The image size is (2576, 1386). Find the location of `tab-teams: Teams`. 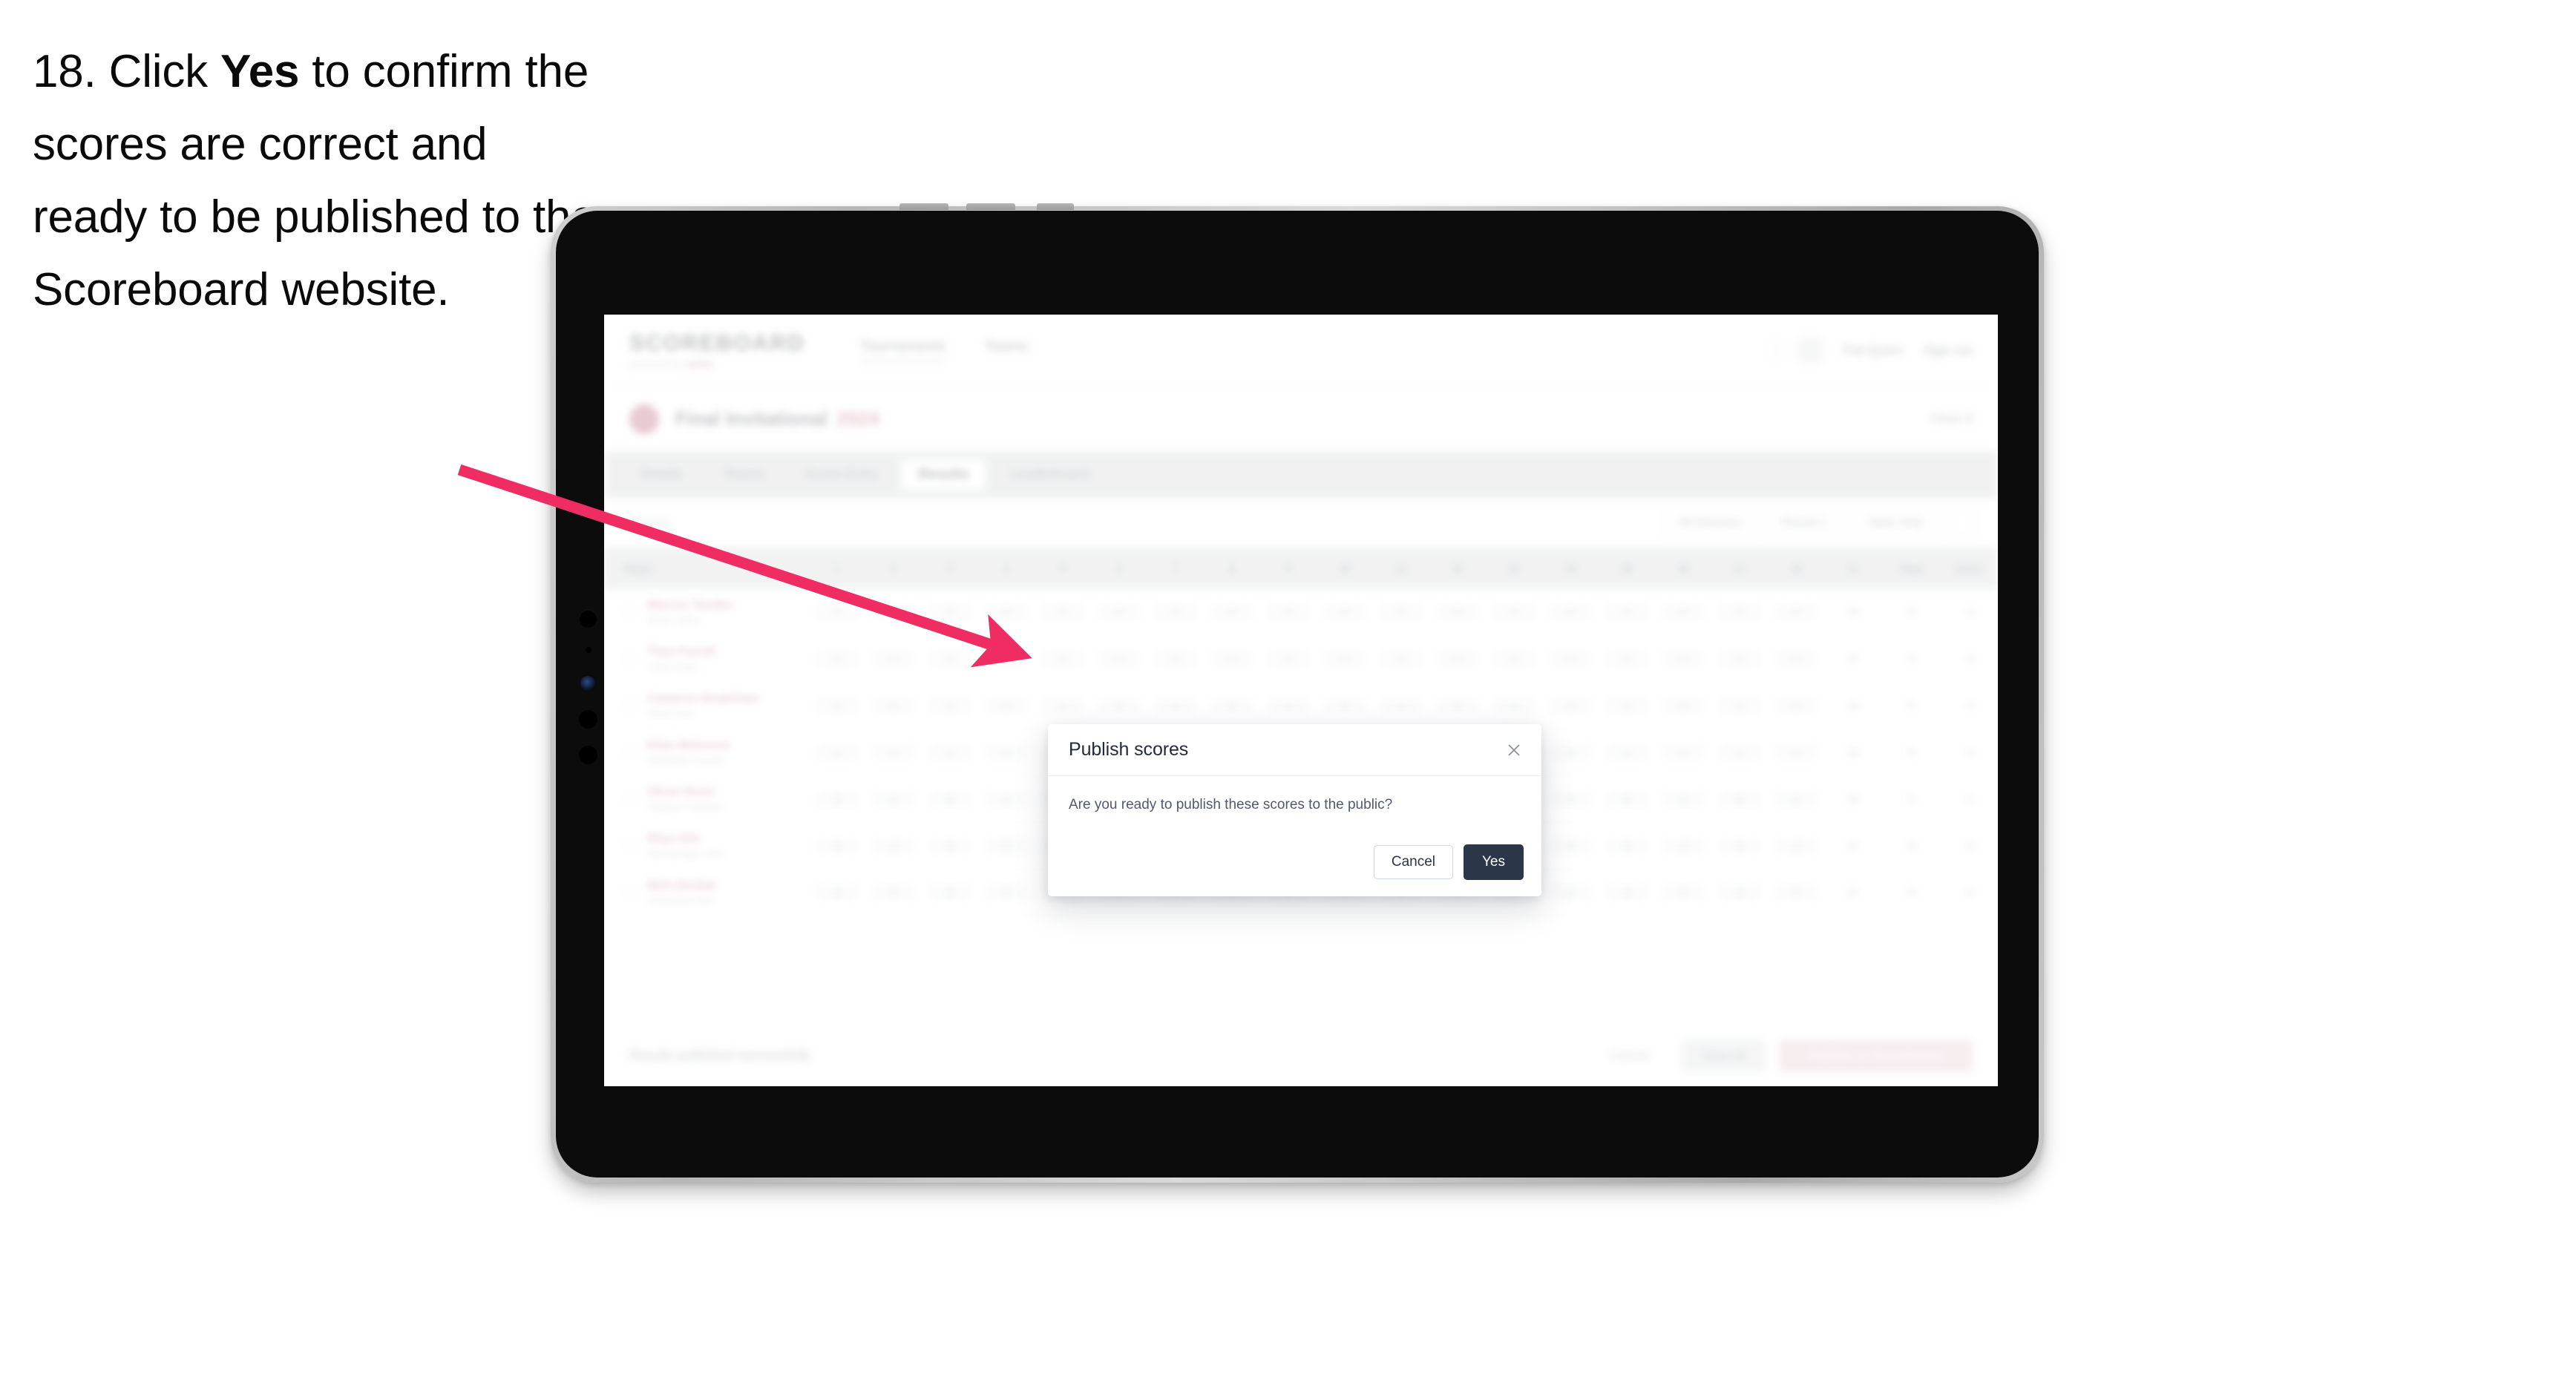

tab-teams: Teams is located at coordinates (744, 474).